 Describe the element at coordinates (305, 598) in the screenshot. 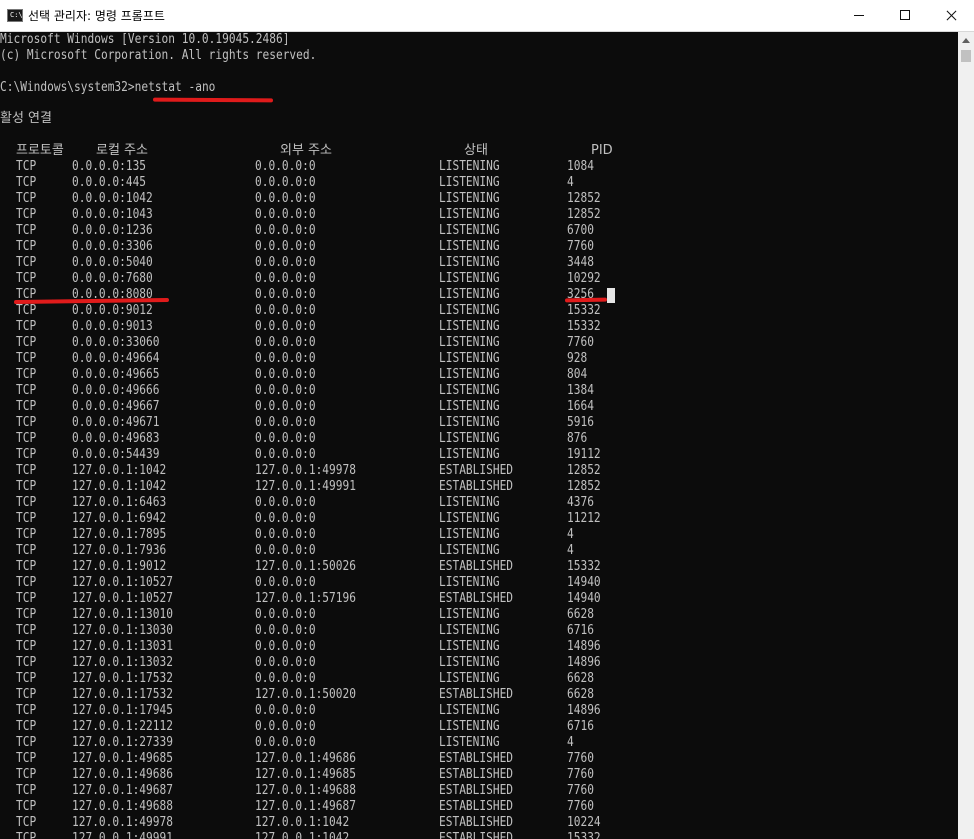

I see `cell-foreign: 127.0.0.1:57196` at that location.